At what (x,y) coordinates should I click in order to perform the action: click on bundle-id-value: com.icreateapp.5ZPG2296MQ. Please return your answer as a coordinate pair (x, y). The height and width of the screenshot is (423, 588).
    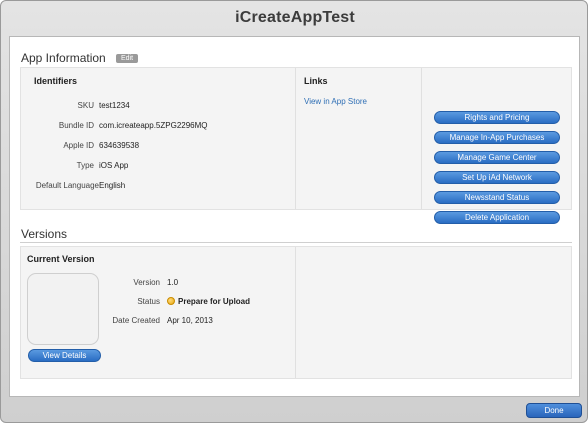
    Looking at the image, I should click on (153, 125).